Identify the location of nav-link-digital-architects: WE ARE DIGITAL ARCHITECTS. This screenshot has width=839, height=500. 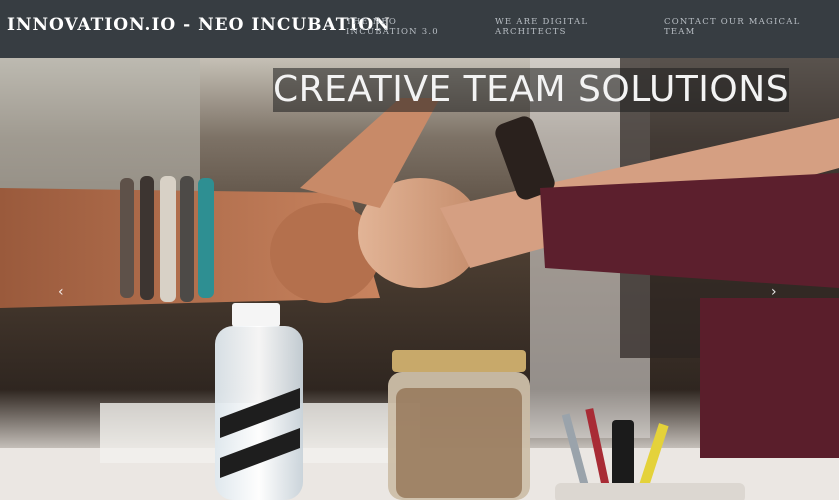
(565, 27).